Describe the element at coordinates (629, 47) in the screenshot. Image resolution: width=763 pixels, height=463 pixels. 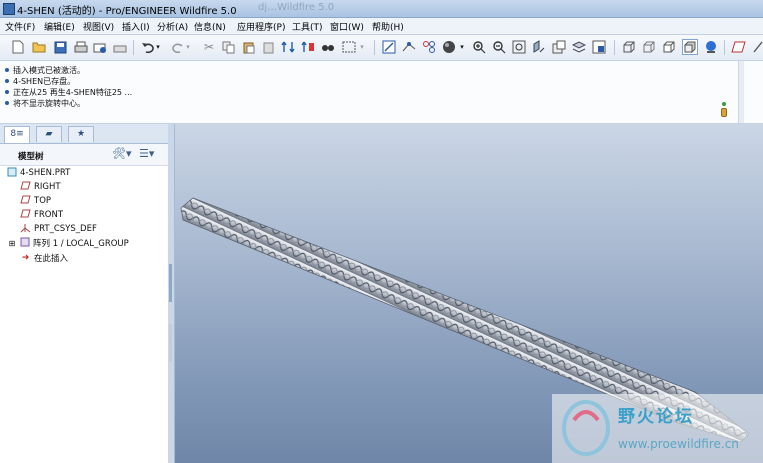
I see `wireframe-icon` at that location.